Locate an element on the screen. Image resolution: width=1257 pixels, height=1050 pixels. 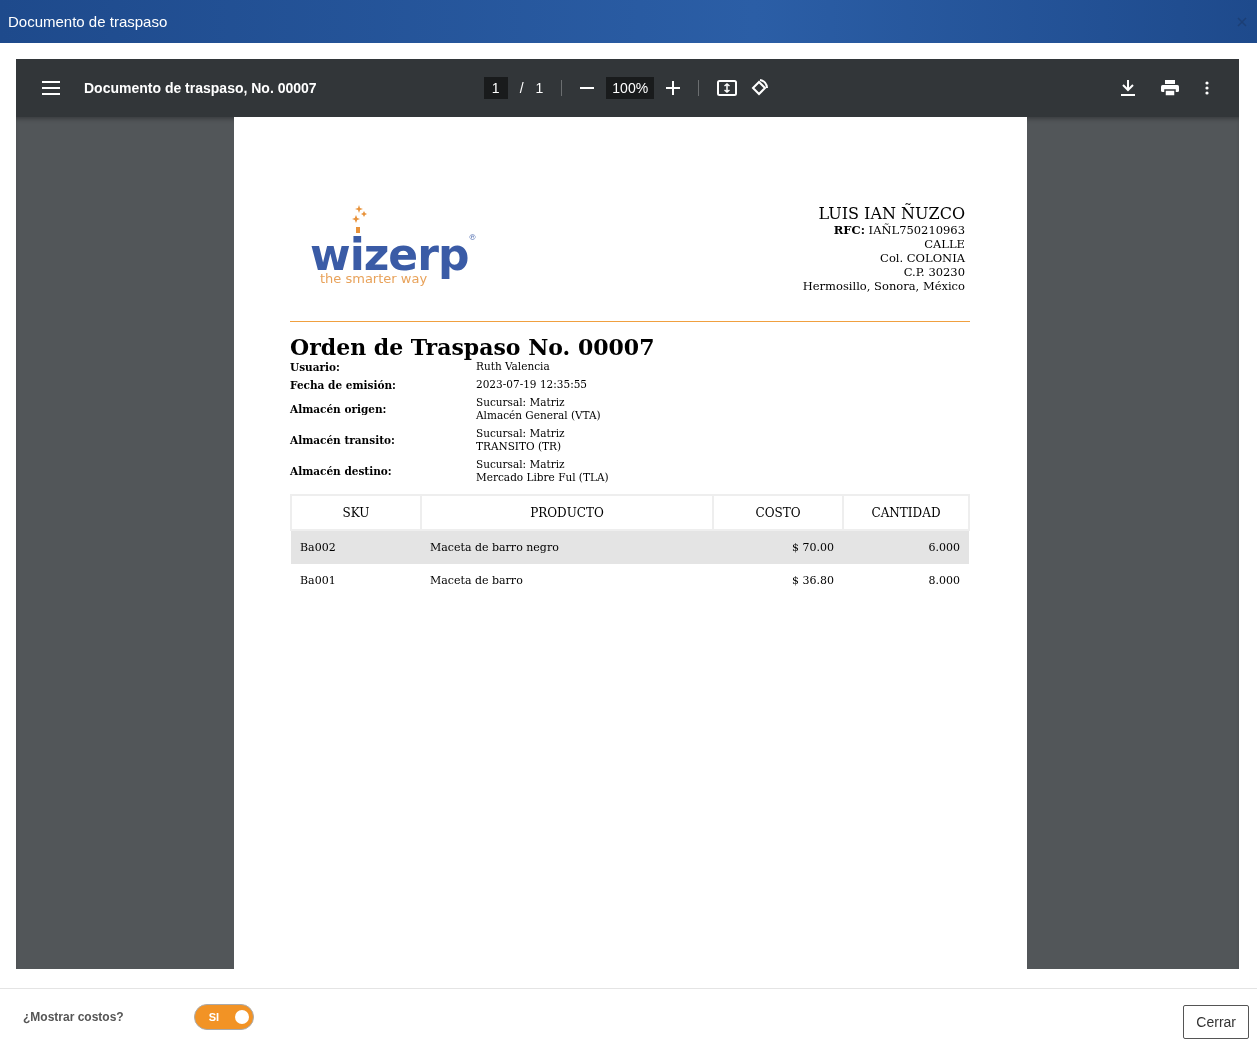
table-cell: Maceta de barro is located at coordinates (567, 580).